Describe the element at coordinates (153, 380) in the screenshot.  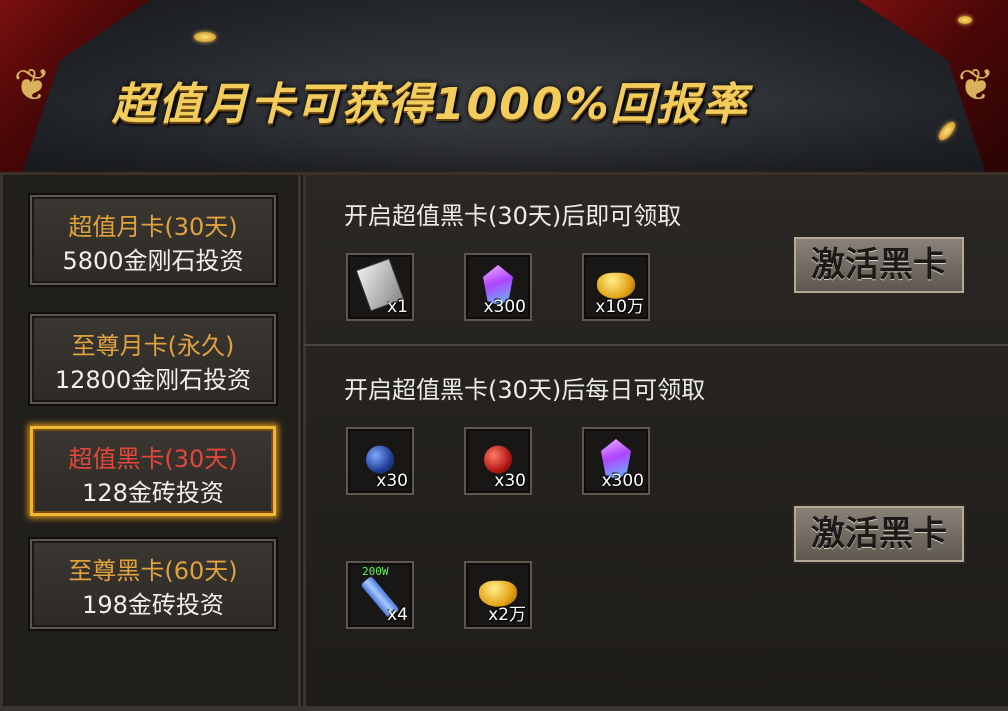
I see `card-option-price: 12800金刚石投资` at that location.